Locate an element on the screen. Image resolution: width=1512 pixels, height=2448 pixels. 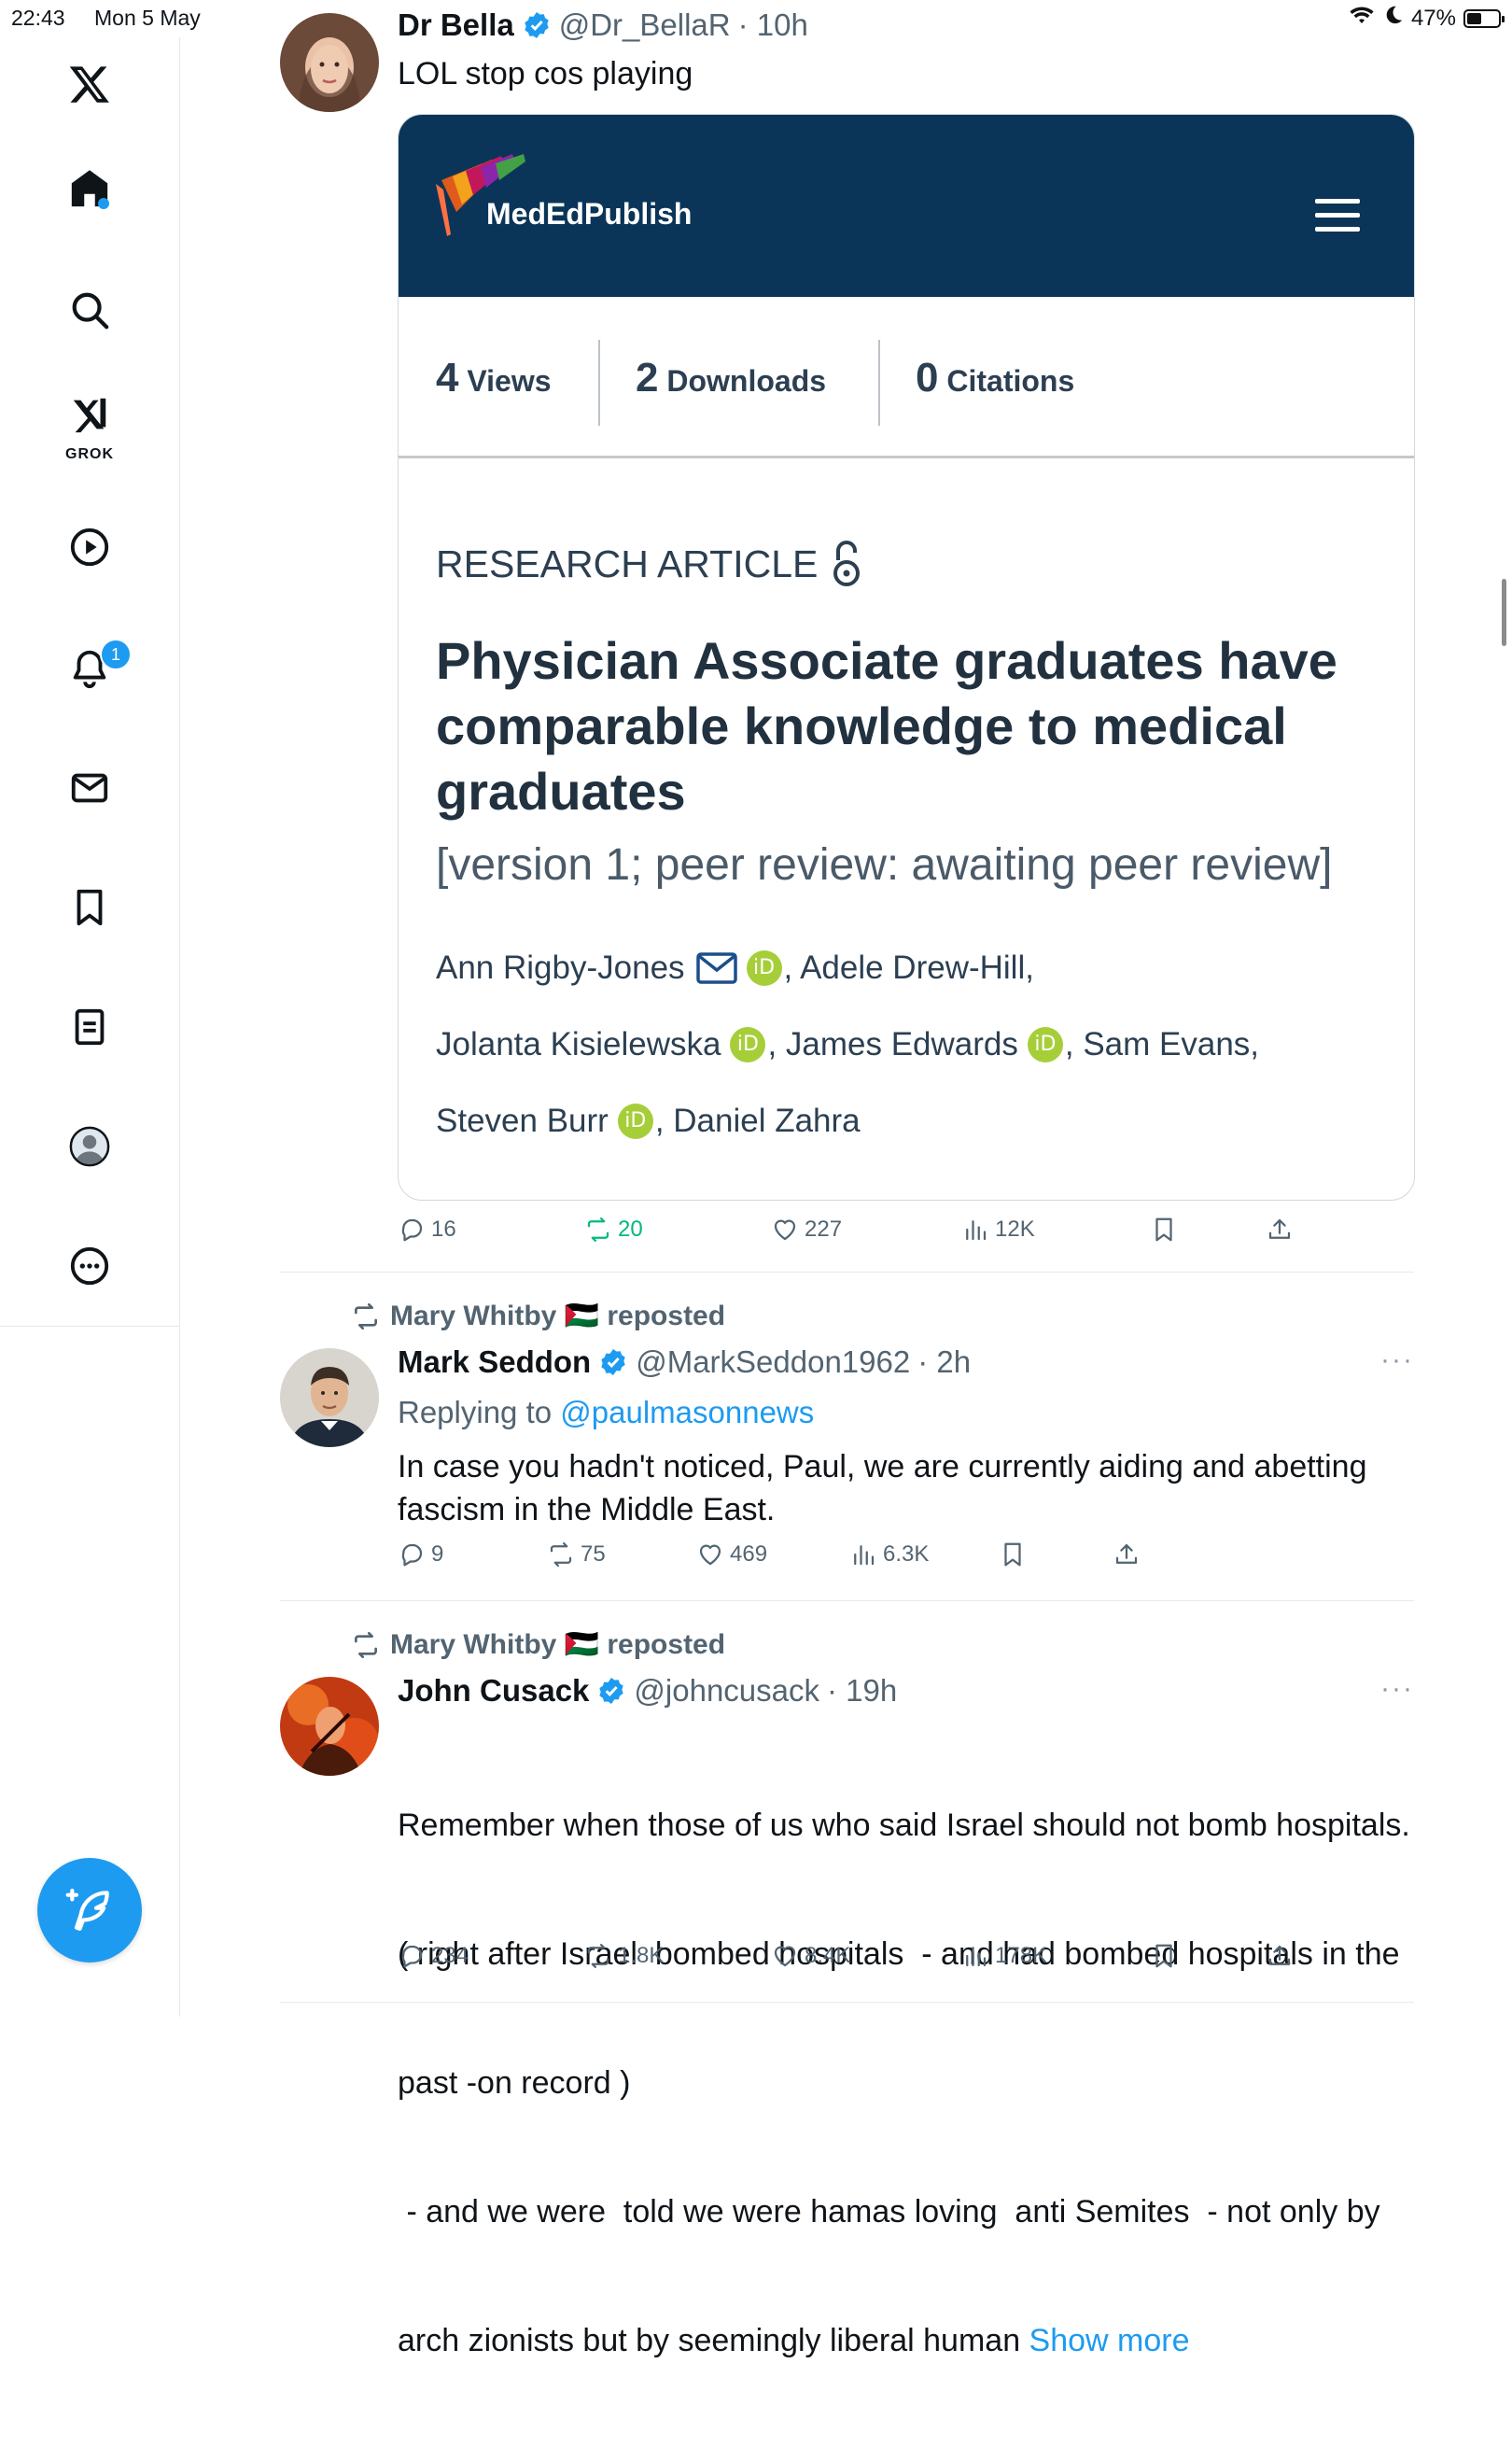
mail-icon is located at coordinates (716, 968).